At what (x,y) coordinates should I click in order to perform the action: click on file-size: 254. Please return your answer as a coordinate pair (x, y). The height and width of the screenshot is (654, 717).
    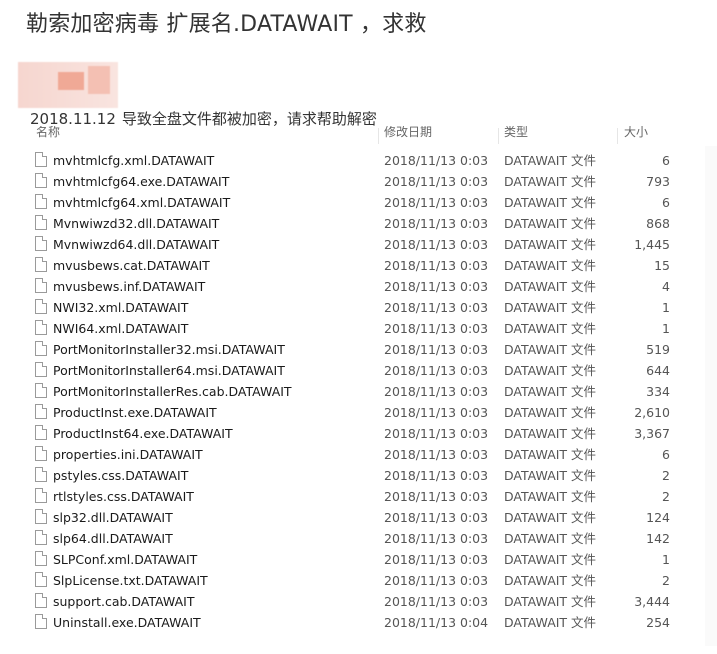
    Looking at the image, I should click on (658, 622).